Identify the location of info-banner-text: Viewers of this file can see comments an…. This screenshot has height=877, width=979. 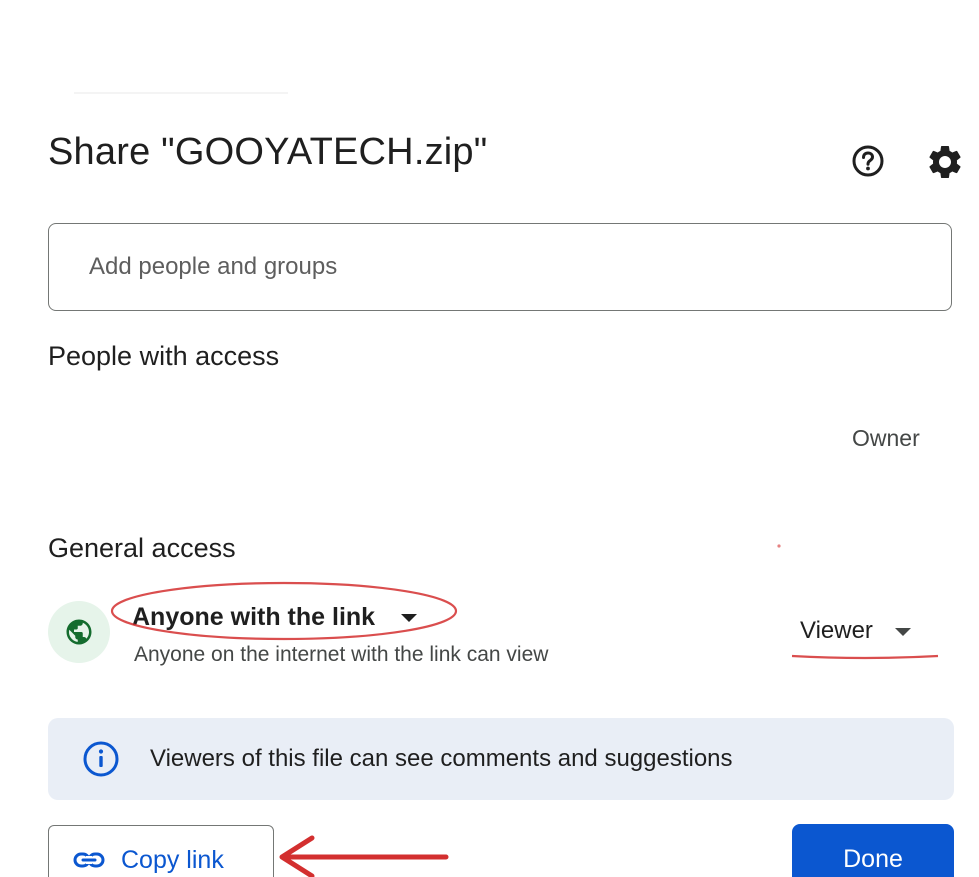
(441, 758).